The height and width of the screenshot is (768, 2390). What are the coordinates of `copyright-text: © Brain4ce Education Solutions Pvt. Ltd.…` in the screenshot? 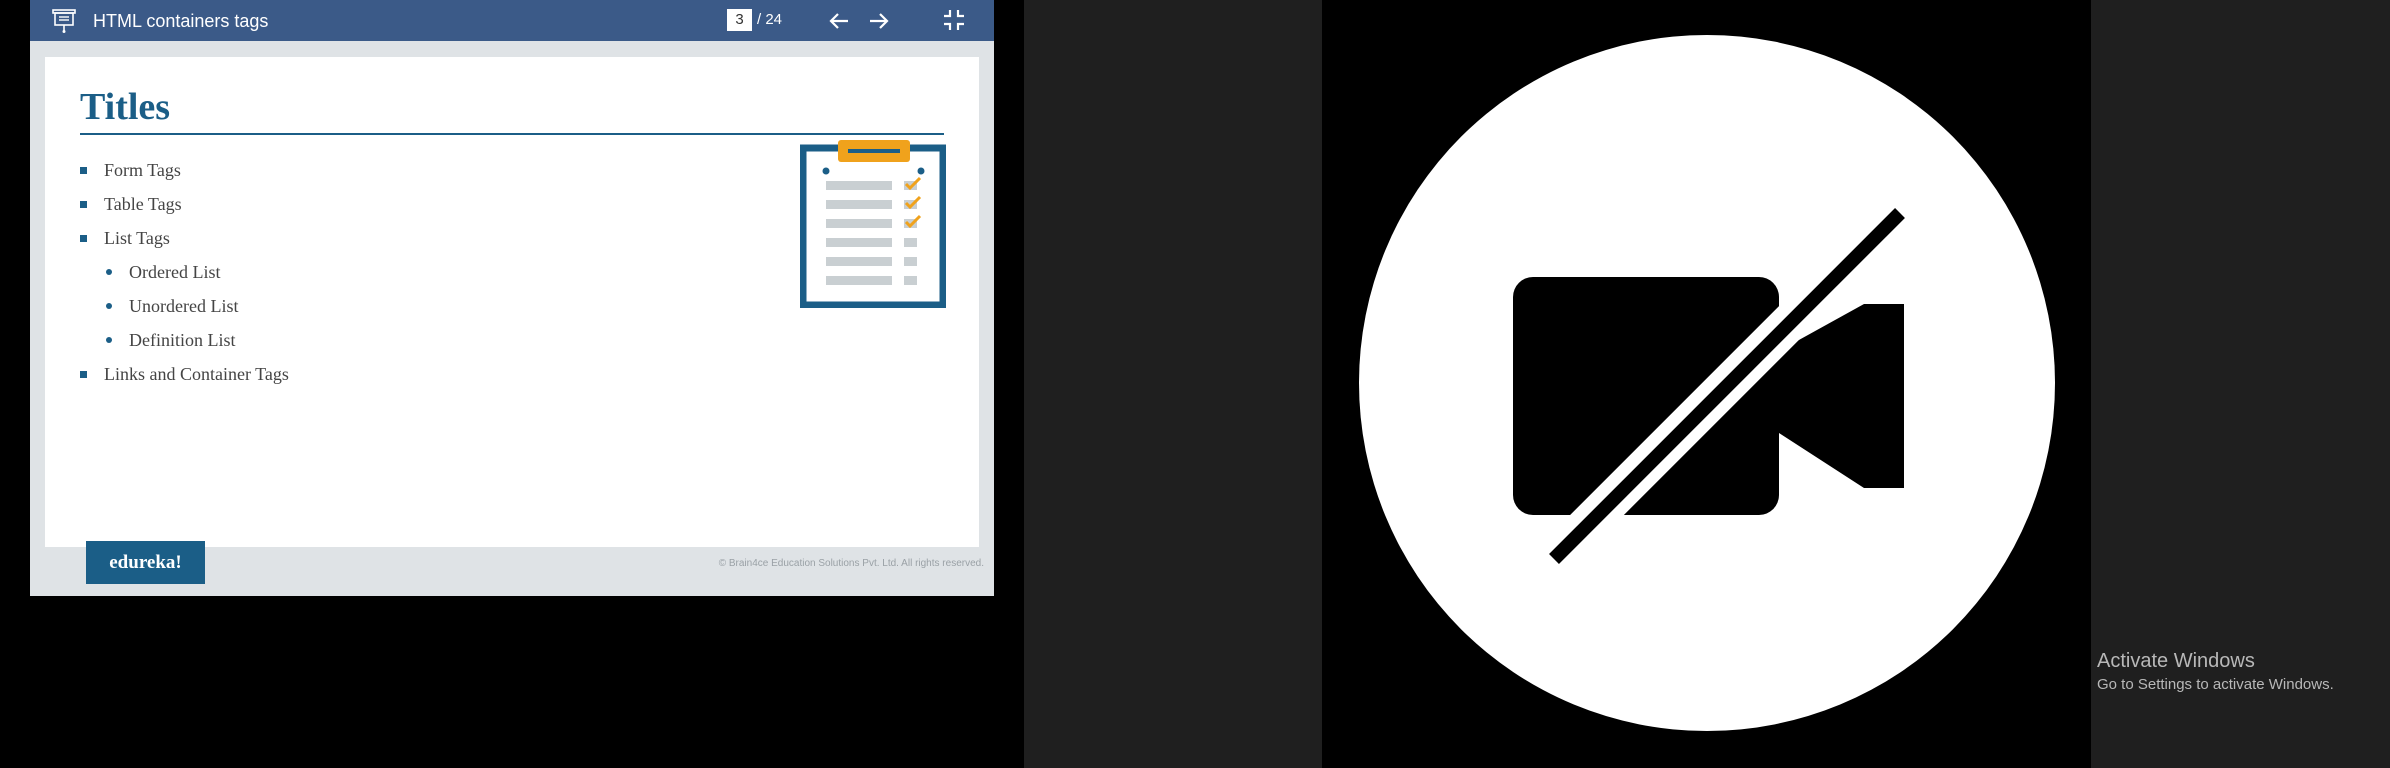 It's located at (851, 563).